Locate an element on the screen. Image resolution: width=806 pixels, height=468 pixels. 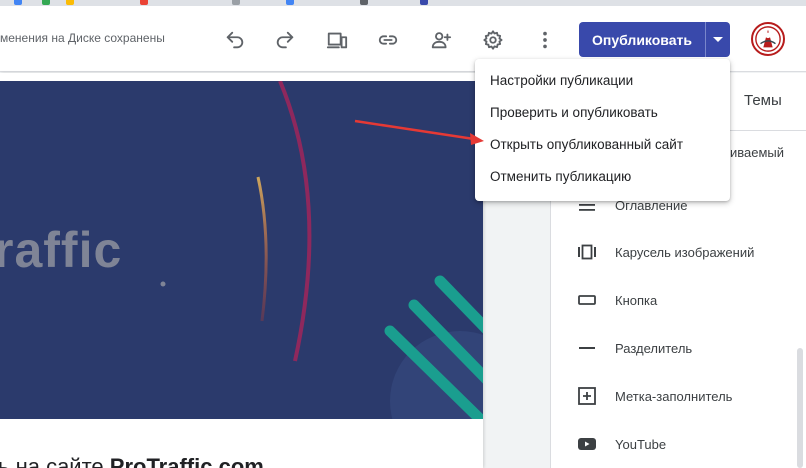
panel-item-divider: Разделитель is located at coordinates (634, 348).